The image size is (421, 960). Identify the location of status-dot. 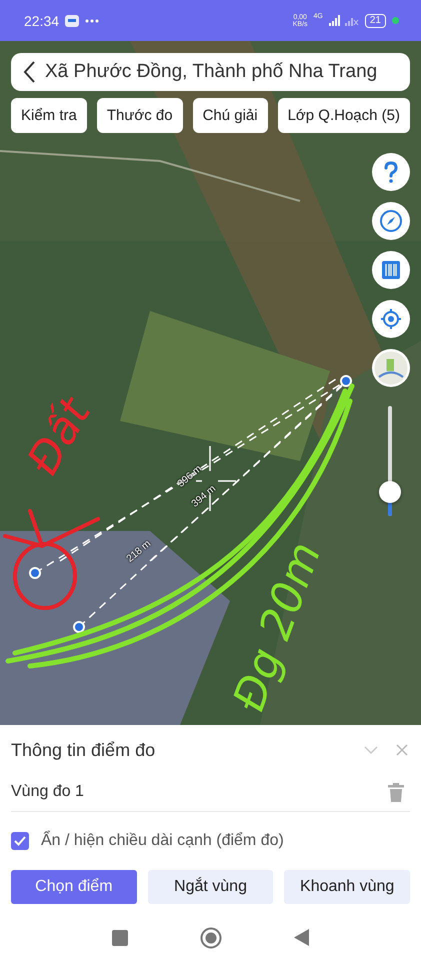
(395, 20).